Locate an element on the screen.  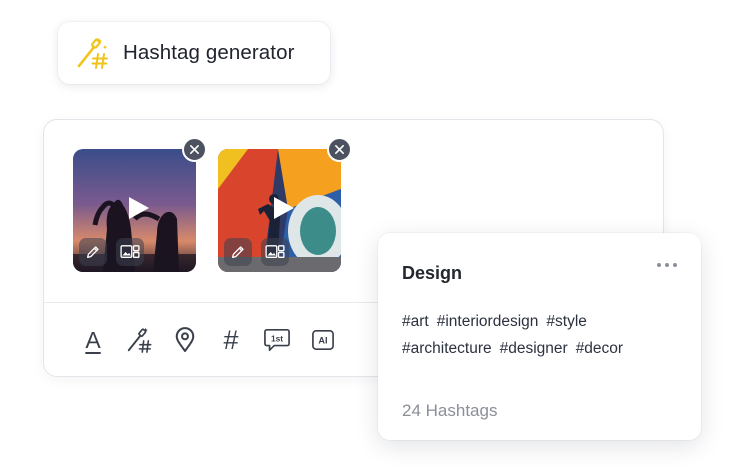
location-button is located at coordinates (185, 340).